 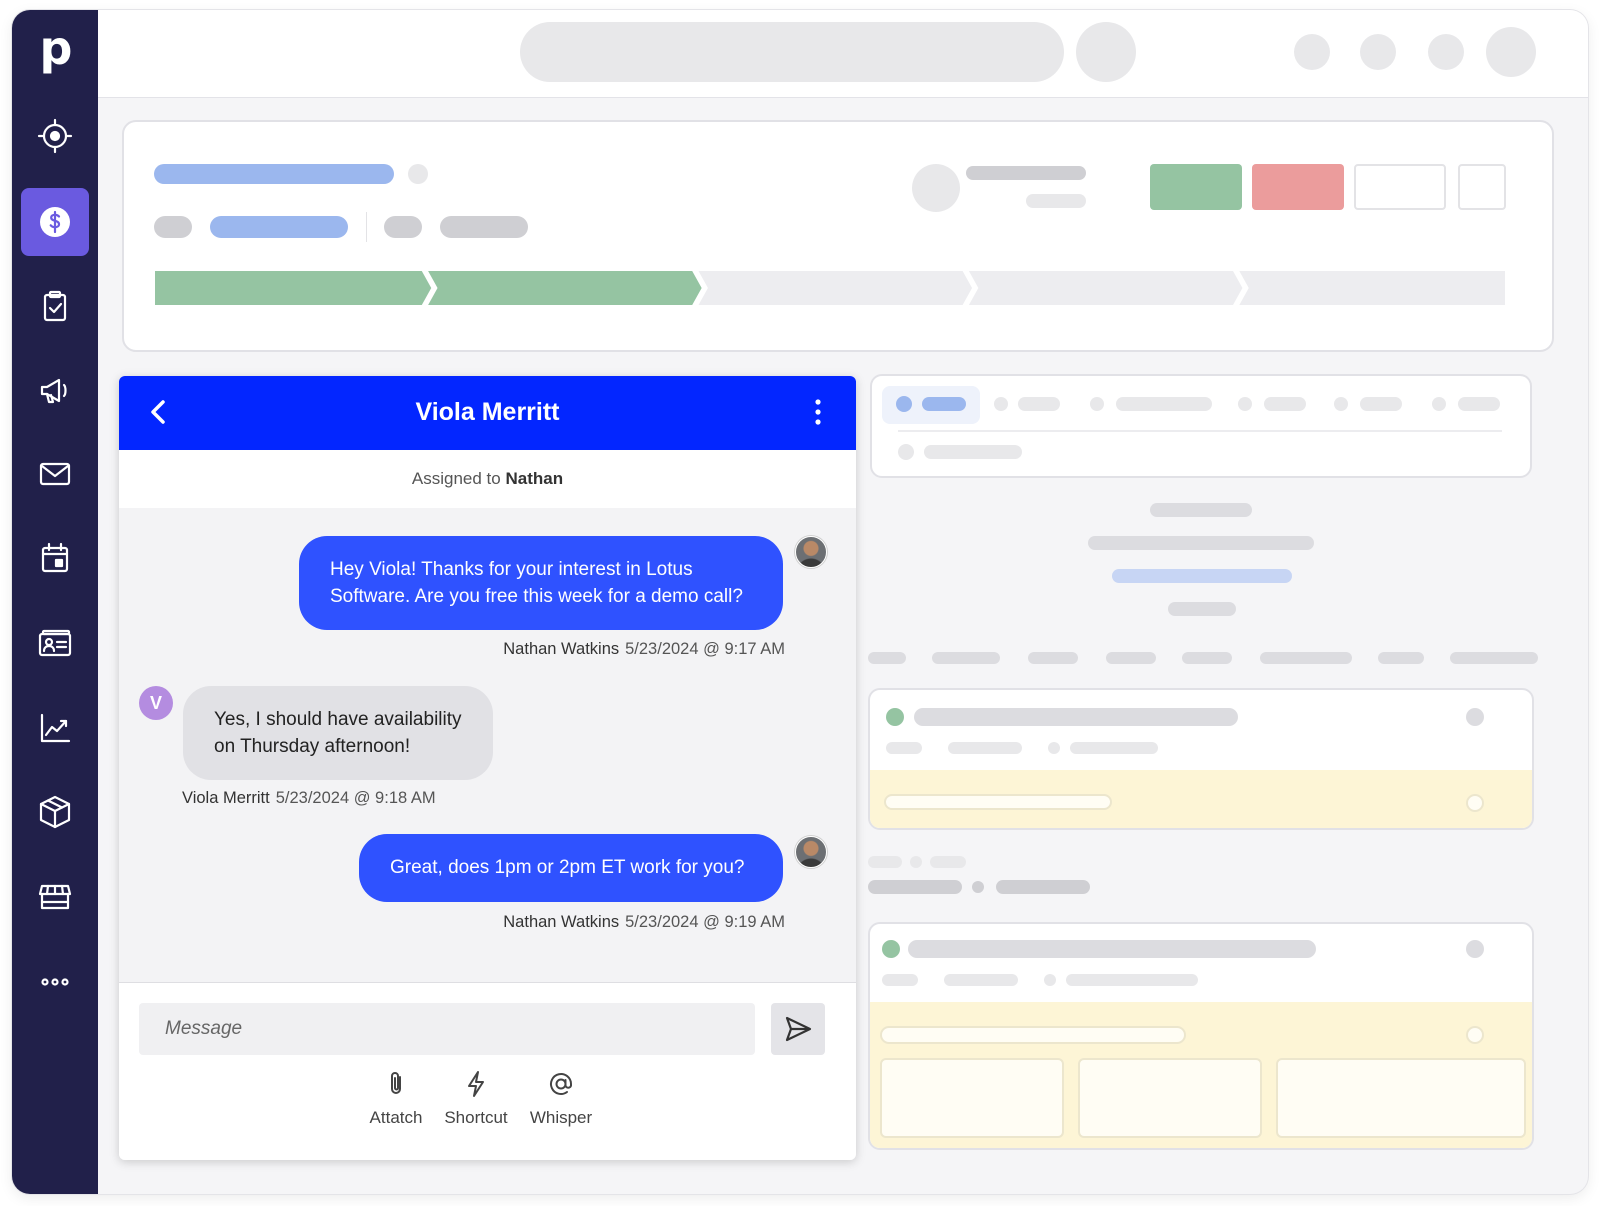 What do you see at coordinates (895, 717) in the screenshot?
I see `activity-status-dot` at bounding box center [895, 717].